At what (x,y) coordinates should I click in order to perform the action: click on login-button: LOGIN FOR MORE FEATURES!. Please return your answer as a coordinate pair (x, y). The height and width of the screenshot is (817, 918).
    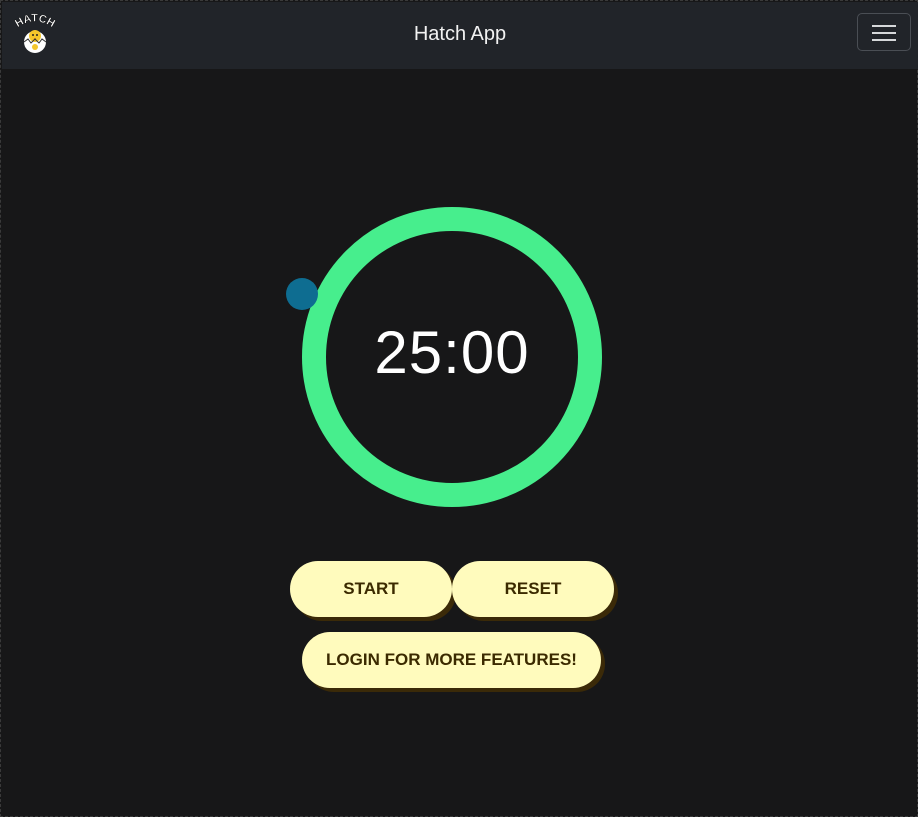
    Looking at the image, I should click on (451, 660).